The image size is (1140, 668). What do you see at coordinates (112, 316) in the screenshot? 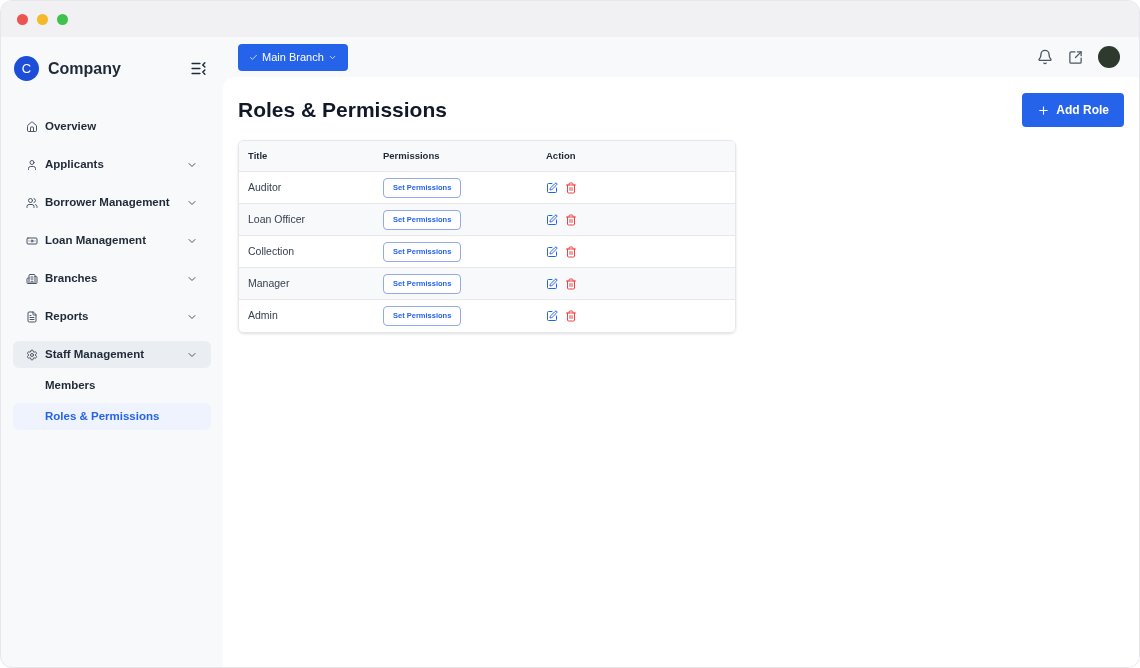
I see `sidebar-item: Reports` at bounding box center [112, 316].